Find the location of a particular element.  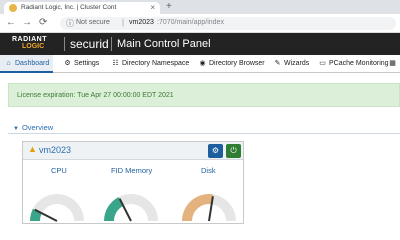

url-path: :7070/main/app/index is located at coordinates (190, 22).